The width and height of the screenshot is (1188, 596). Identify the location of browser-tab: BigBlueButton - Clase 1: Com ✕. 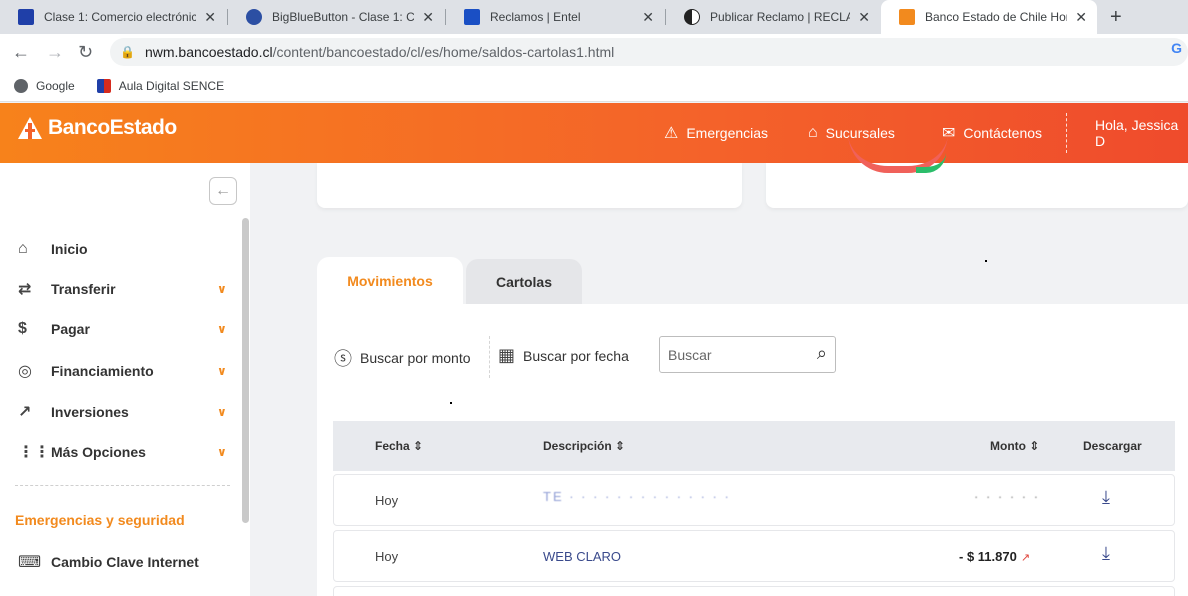
(336, 17).